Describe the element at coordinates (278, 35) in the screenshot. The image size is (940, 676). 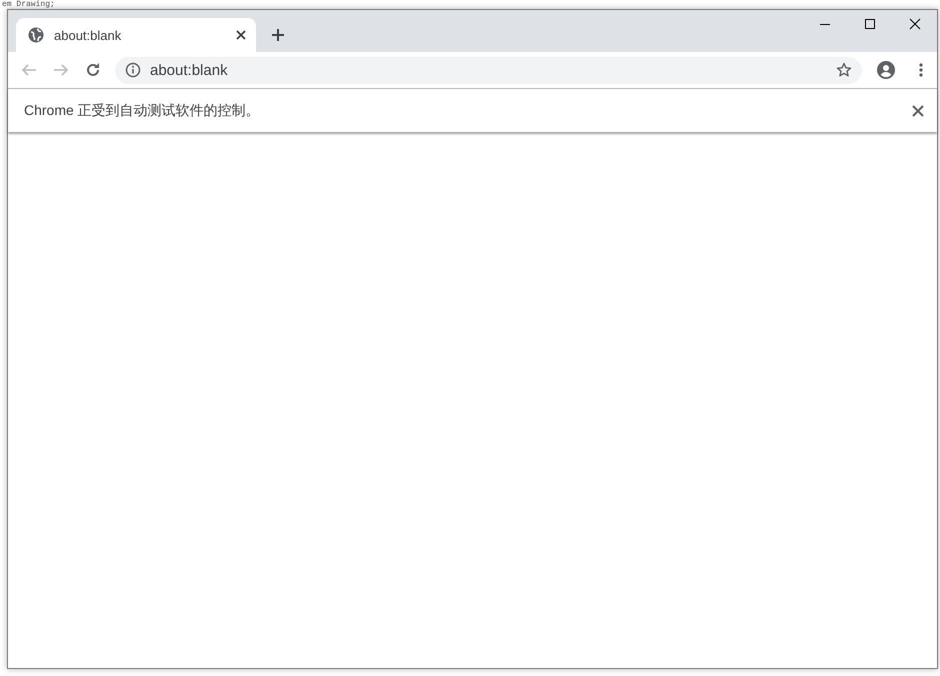
I see `plus-icon` at that location.